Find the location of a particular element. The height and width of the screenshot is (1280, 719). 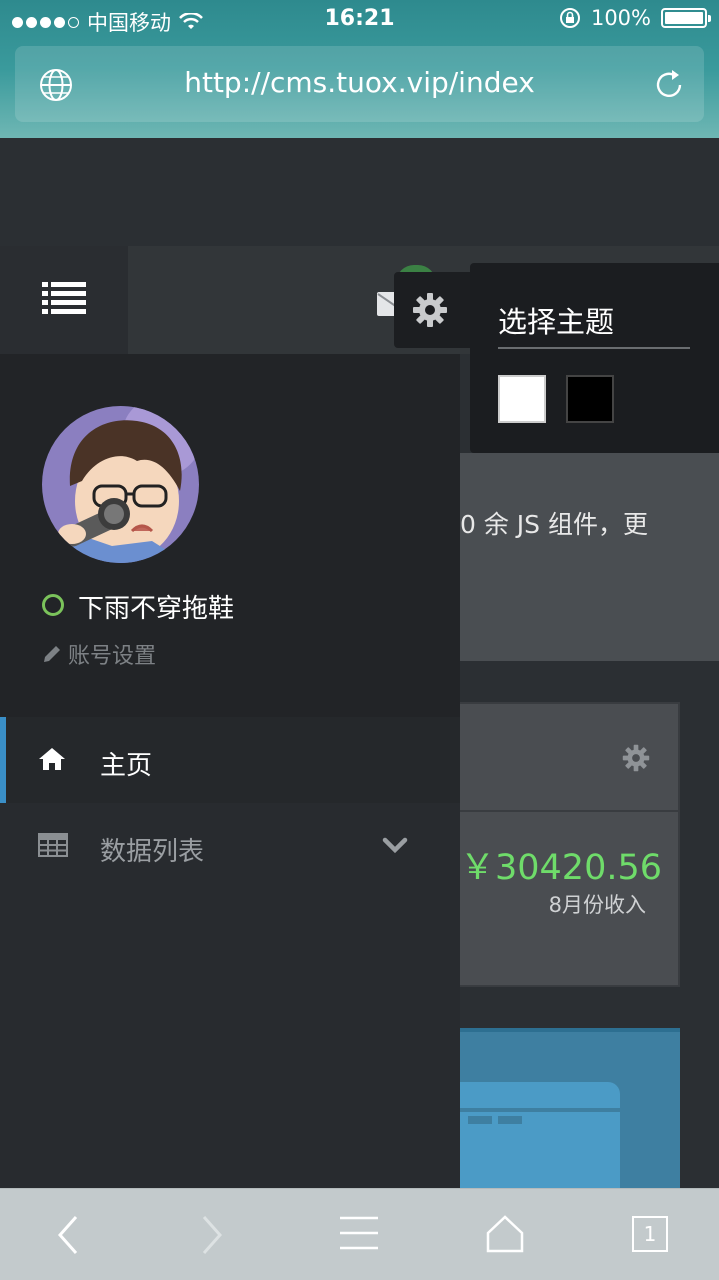

active-indicator is located at coordinates (3, 760).